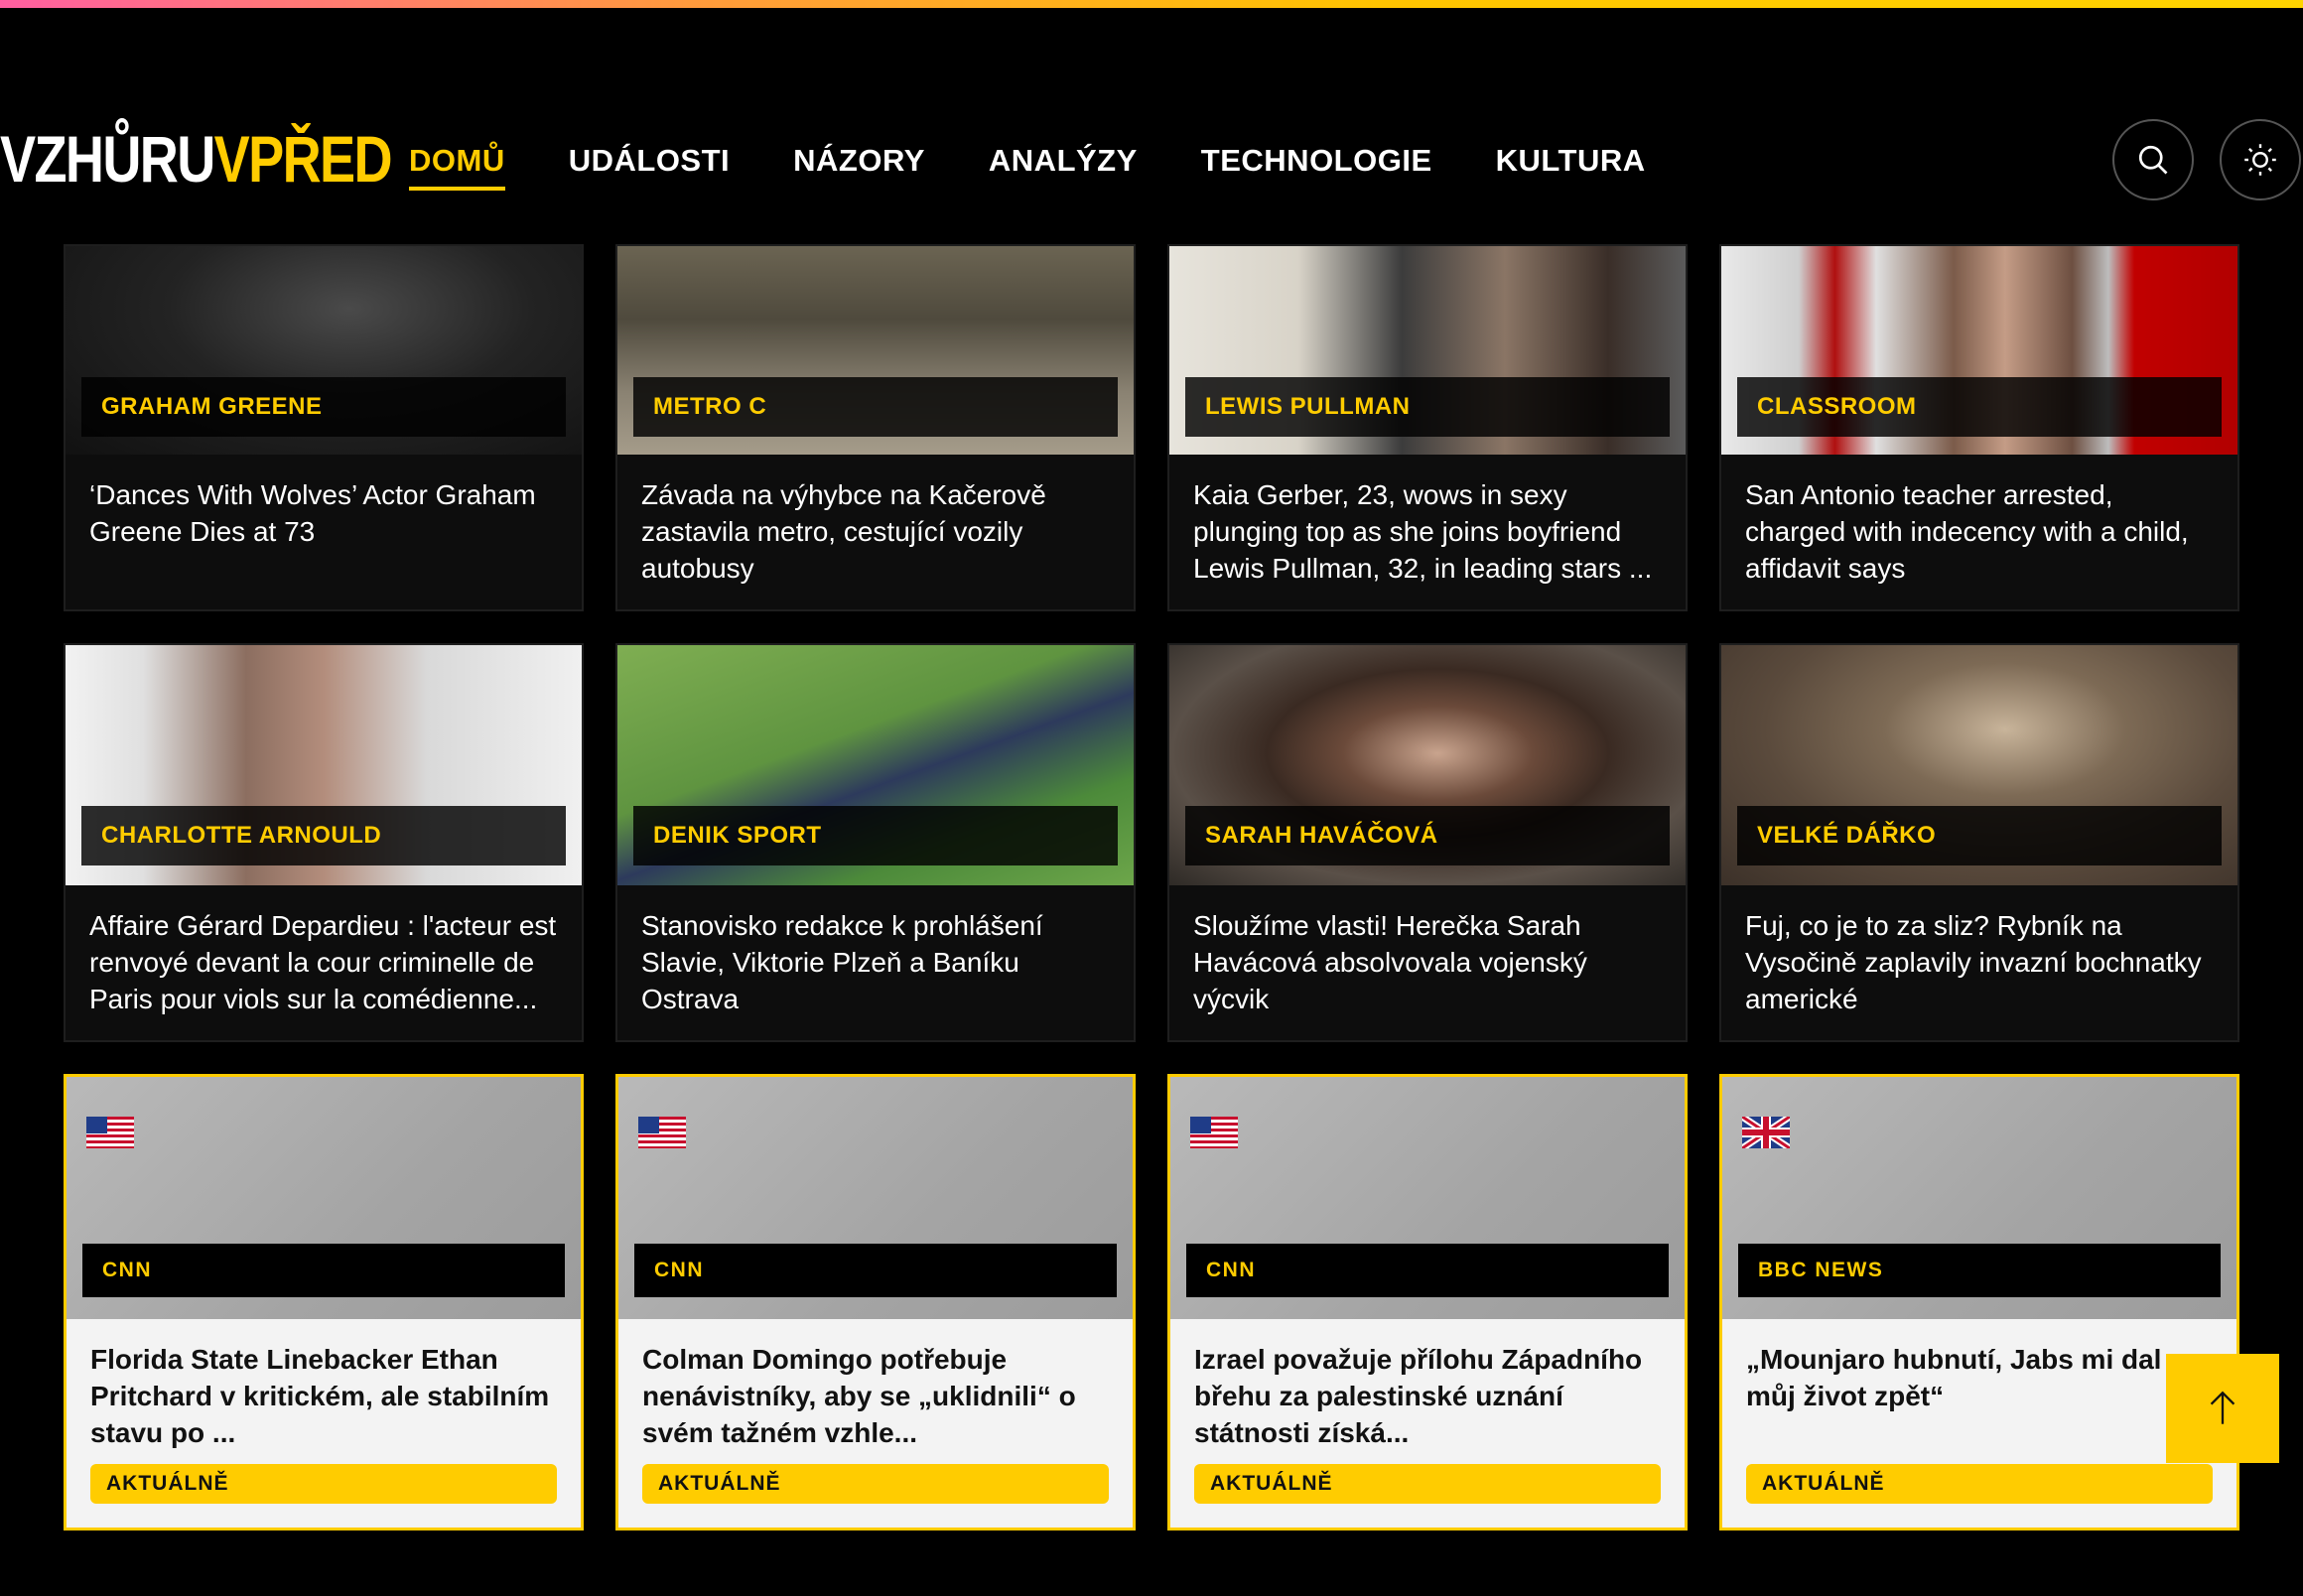  What do you see at coordinates (875, 350) in the screenshot?
I see `article-image: METRO C` at bounding box center [875, 350].